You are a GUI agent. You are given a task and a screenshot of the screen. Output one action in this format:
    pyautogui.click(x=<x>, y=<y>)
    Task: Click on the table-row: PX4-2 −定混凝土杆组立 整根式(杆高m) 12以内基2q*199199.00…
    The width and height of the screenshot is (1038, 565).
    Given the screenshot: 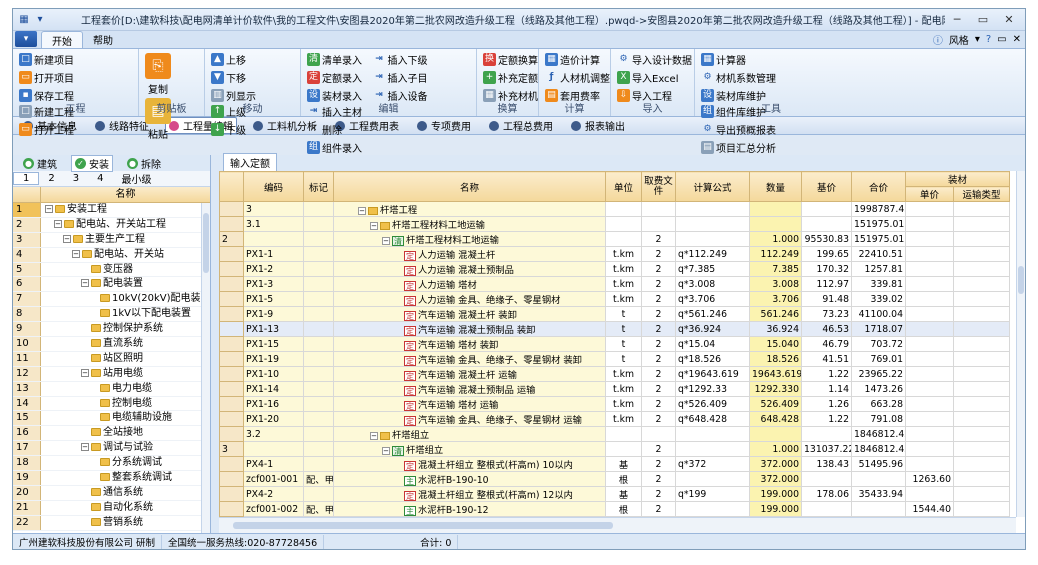 What is the action you would take?
    pyautogui.click(x=615, y=494)
    